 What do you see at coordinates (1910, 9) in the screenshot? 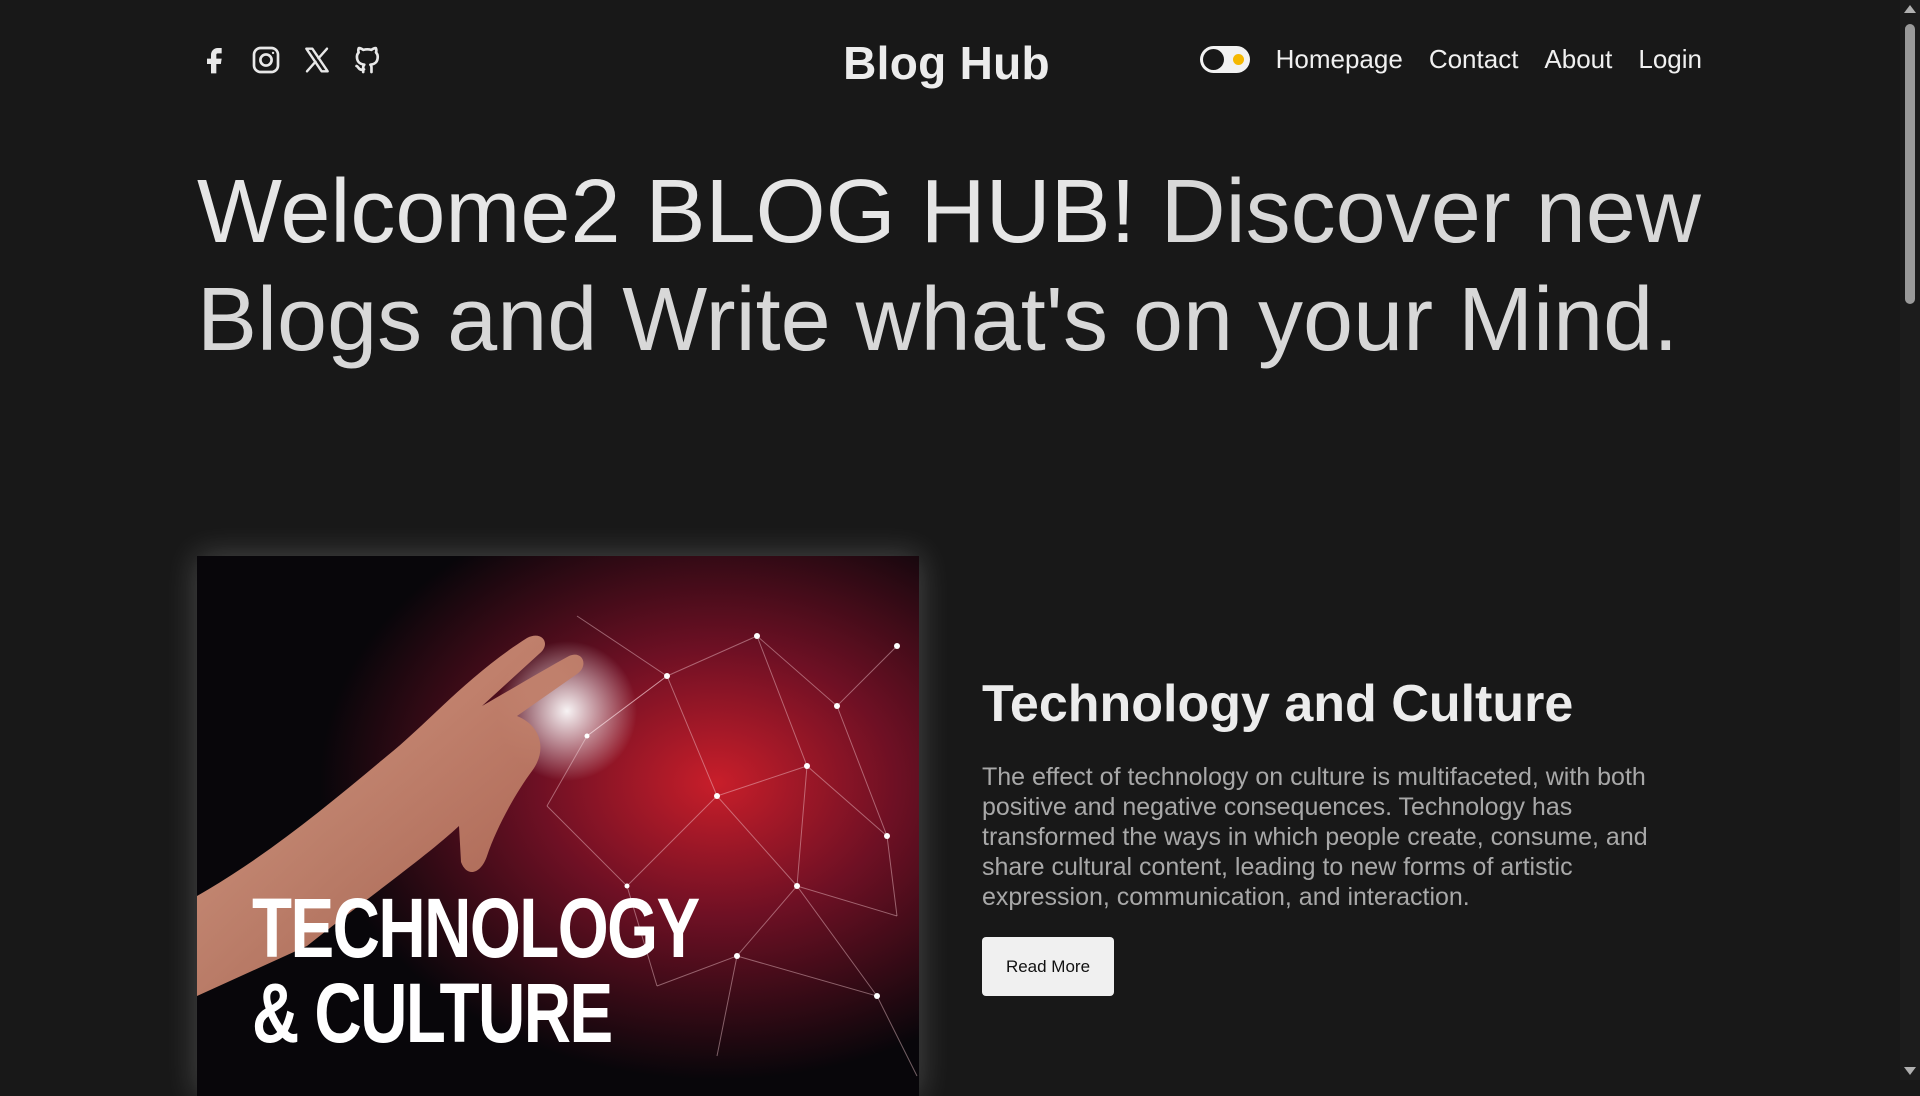
I see `scroll-up-arrow-icon` at bounding box center [1910, 9].